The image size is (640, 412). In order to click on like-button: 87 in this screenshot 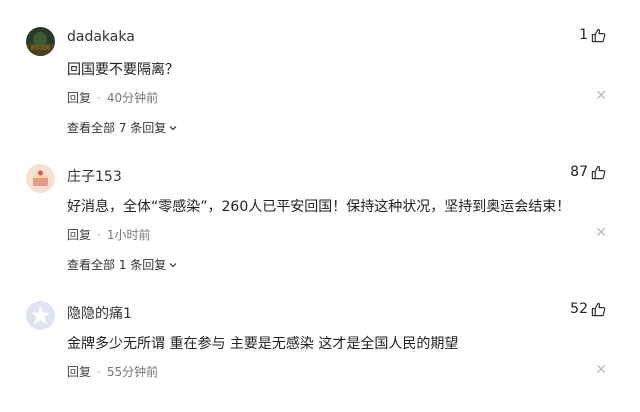, I will do `click(588, 172)`.